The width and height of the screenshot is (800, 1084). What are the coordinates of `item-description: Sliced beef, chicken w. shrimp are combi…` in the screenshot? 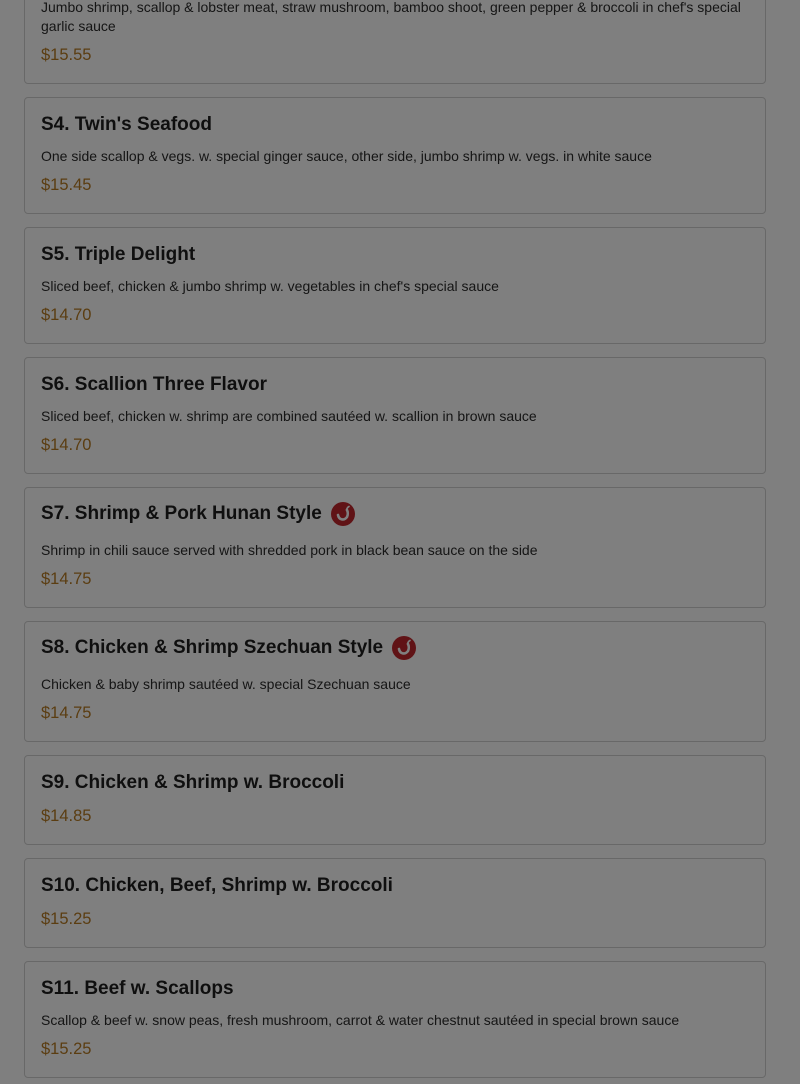 It's located at (289, 416).